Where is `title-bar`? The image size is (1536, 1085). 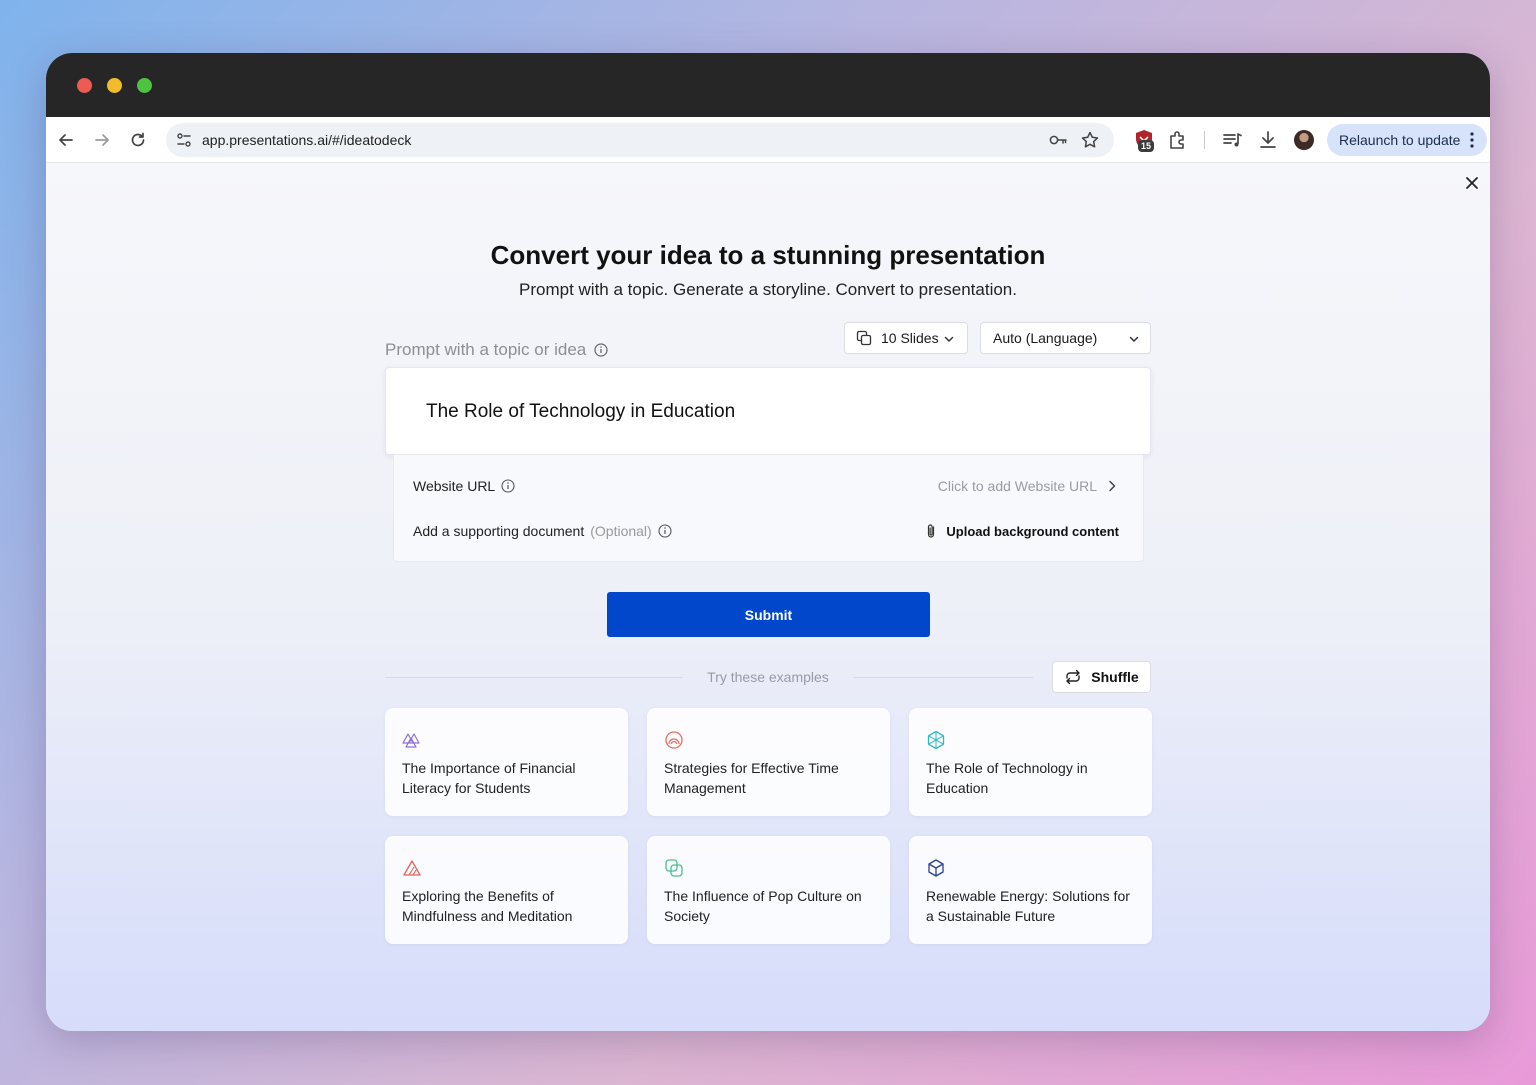 title-bar is located at coordinates (768, 85).